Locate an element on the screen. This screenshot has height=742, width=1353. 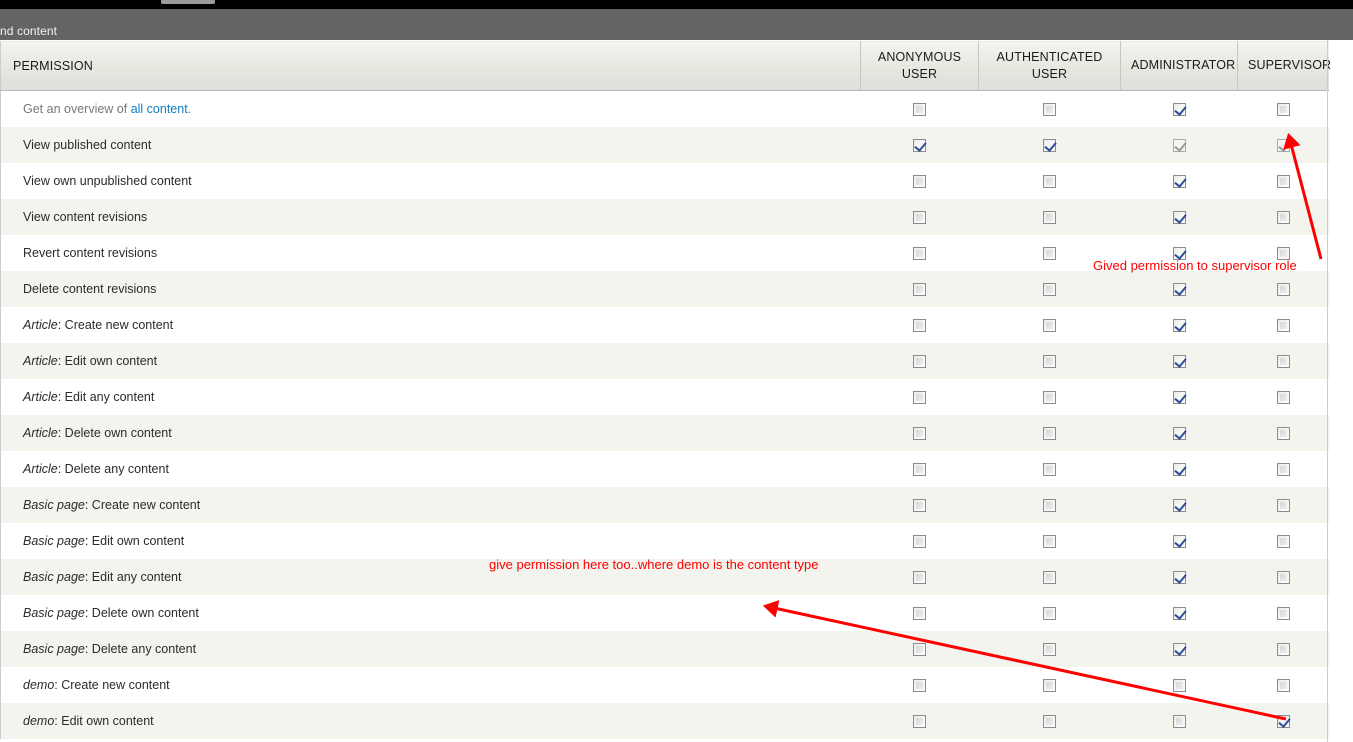
table-row: Delete content revisions is located at coordinates (664, 288).